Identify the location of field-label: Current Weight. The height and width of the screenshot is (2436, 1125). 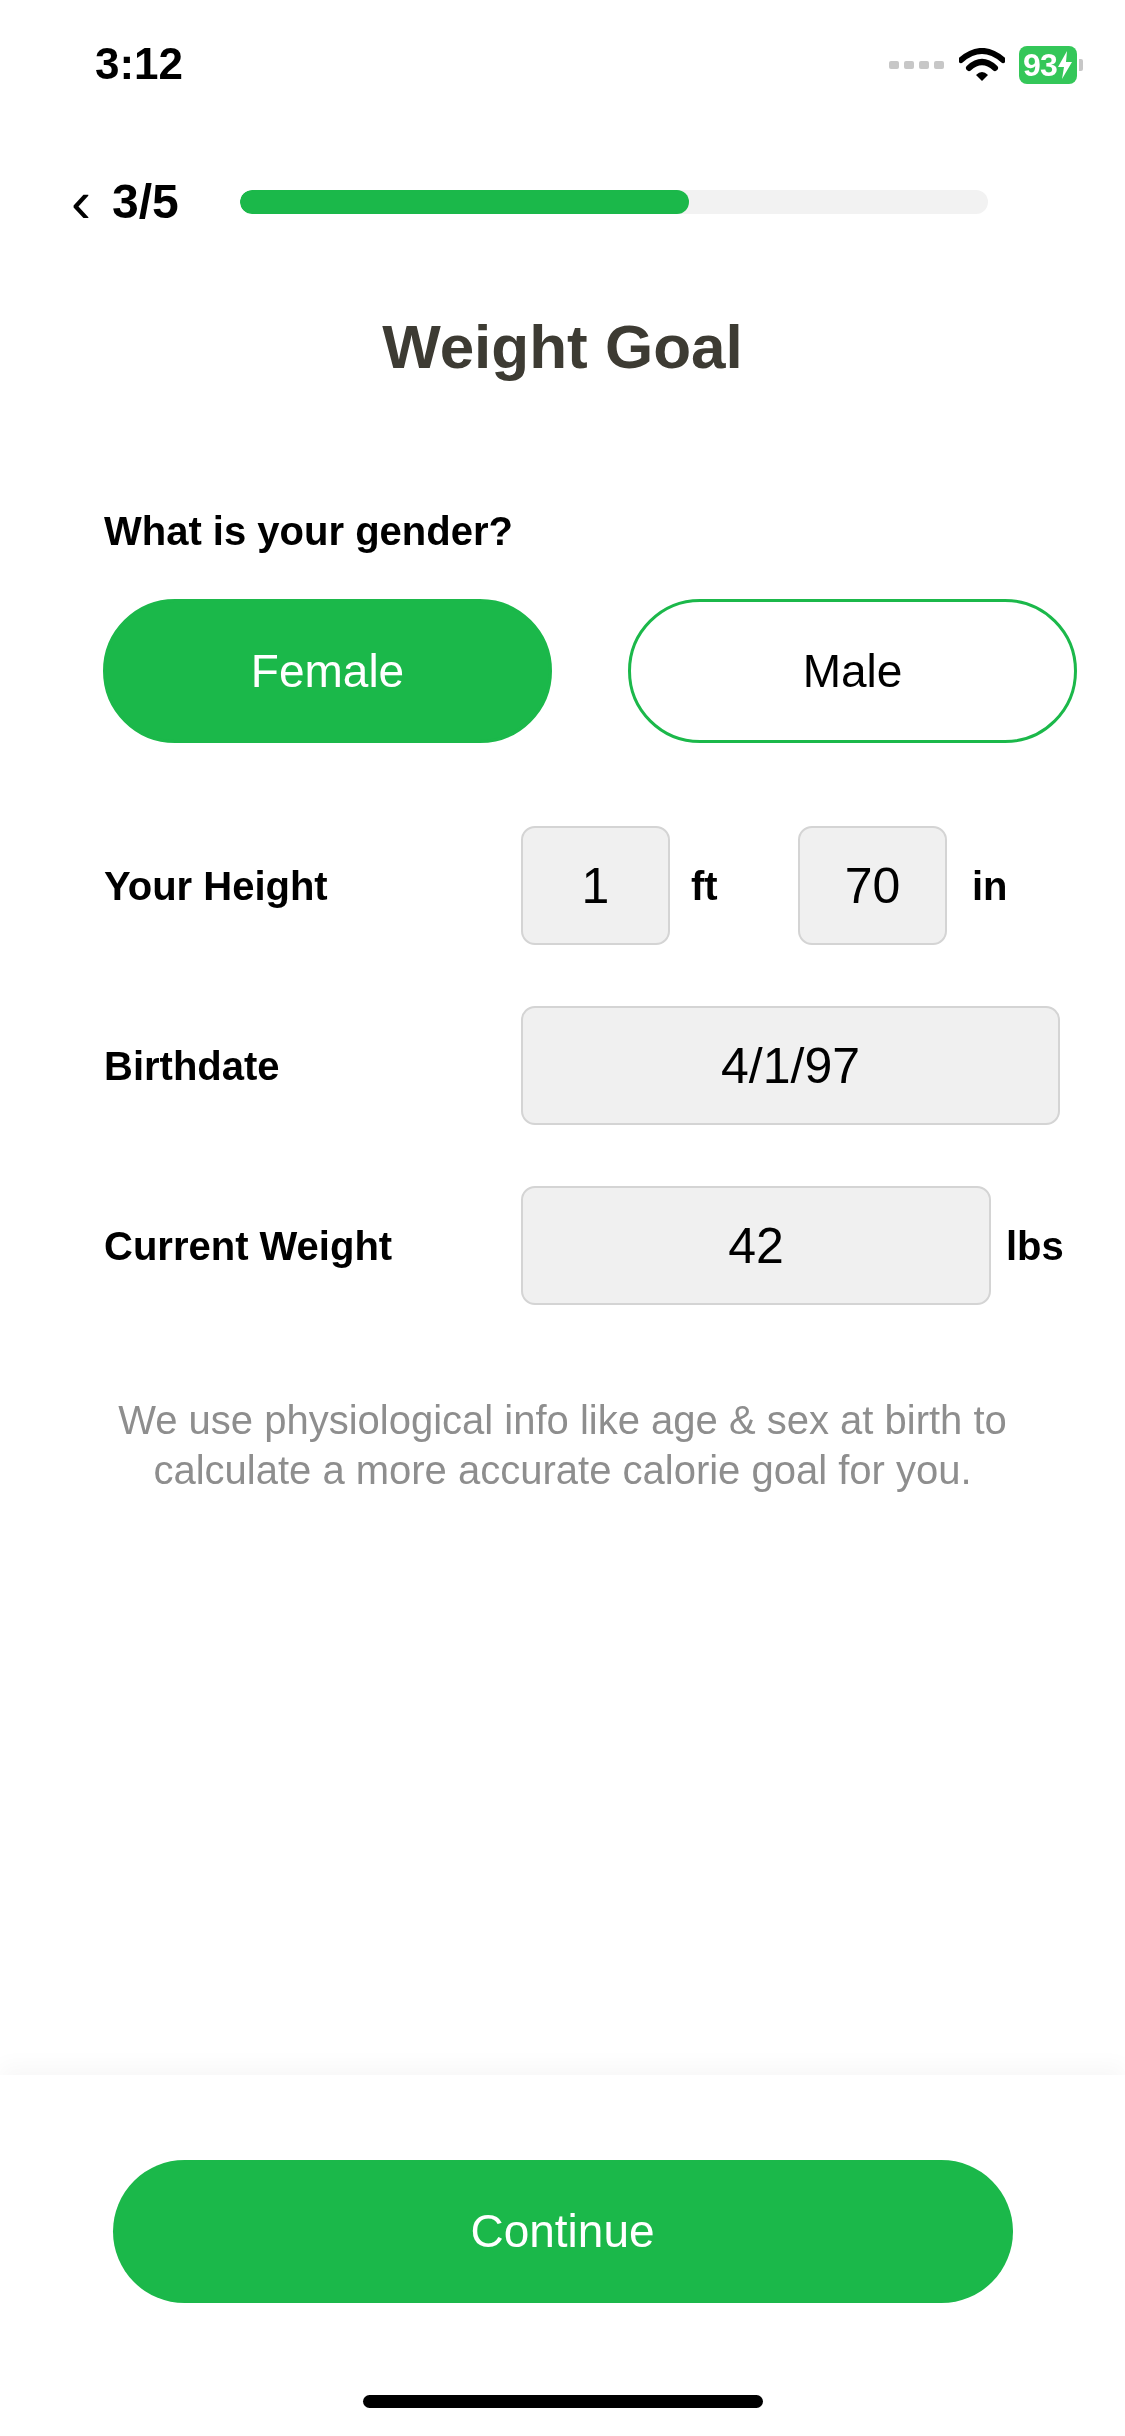
(249, 1246).